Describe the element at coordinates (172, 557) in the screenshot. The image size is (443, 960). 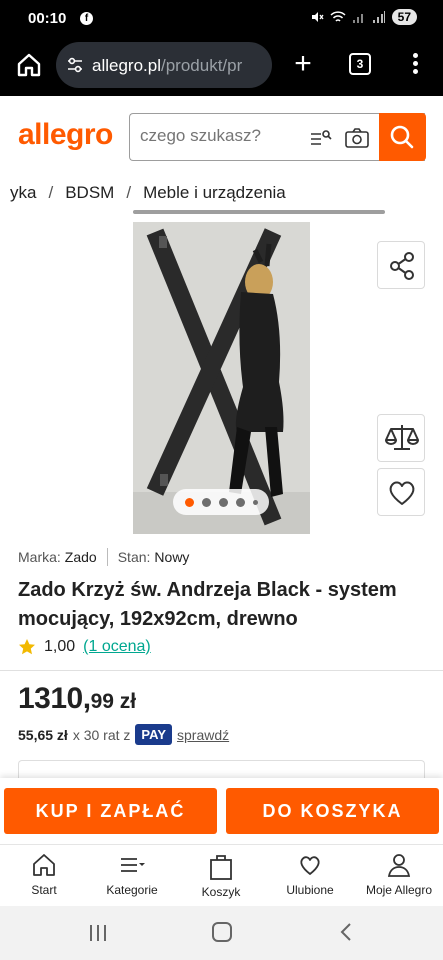
I see `condition-value: Nowy` at that location.